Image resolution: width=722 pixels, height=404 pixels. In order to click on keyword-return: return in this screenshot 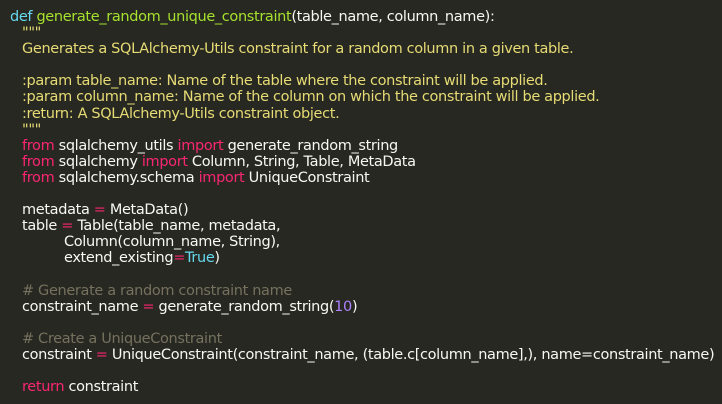, I will do `click(43, 387)`.